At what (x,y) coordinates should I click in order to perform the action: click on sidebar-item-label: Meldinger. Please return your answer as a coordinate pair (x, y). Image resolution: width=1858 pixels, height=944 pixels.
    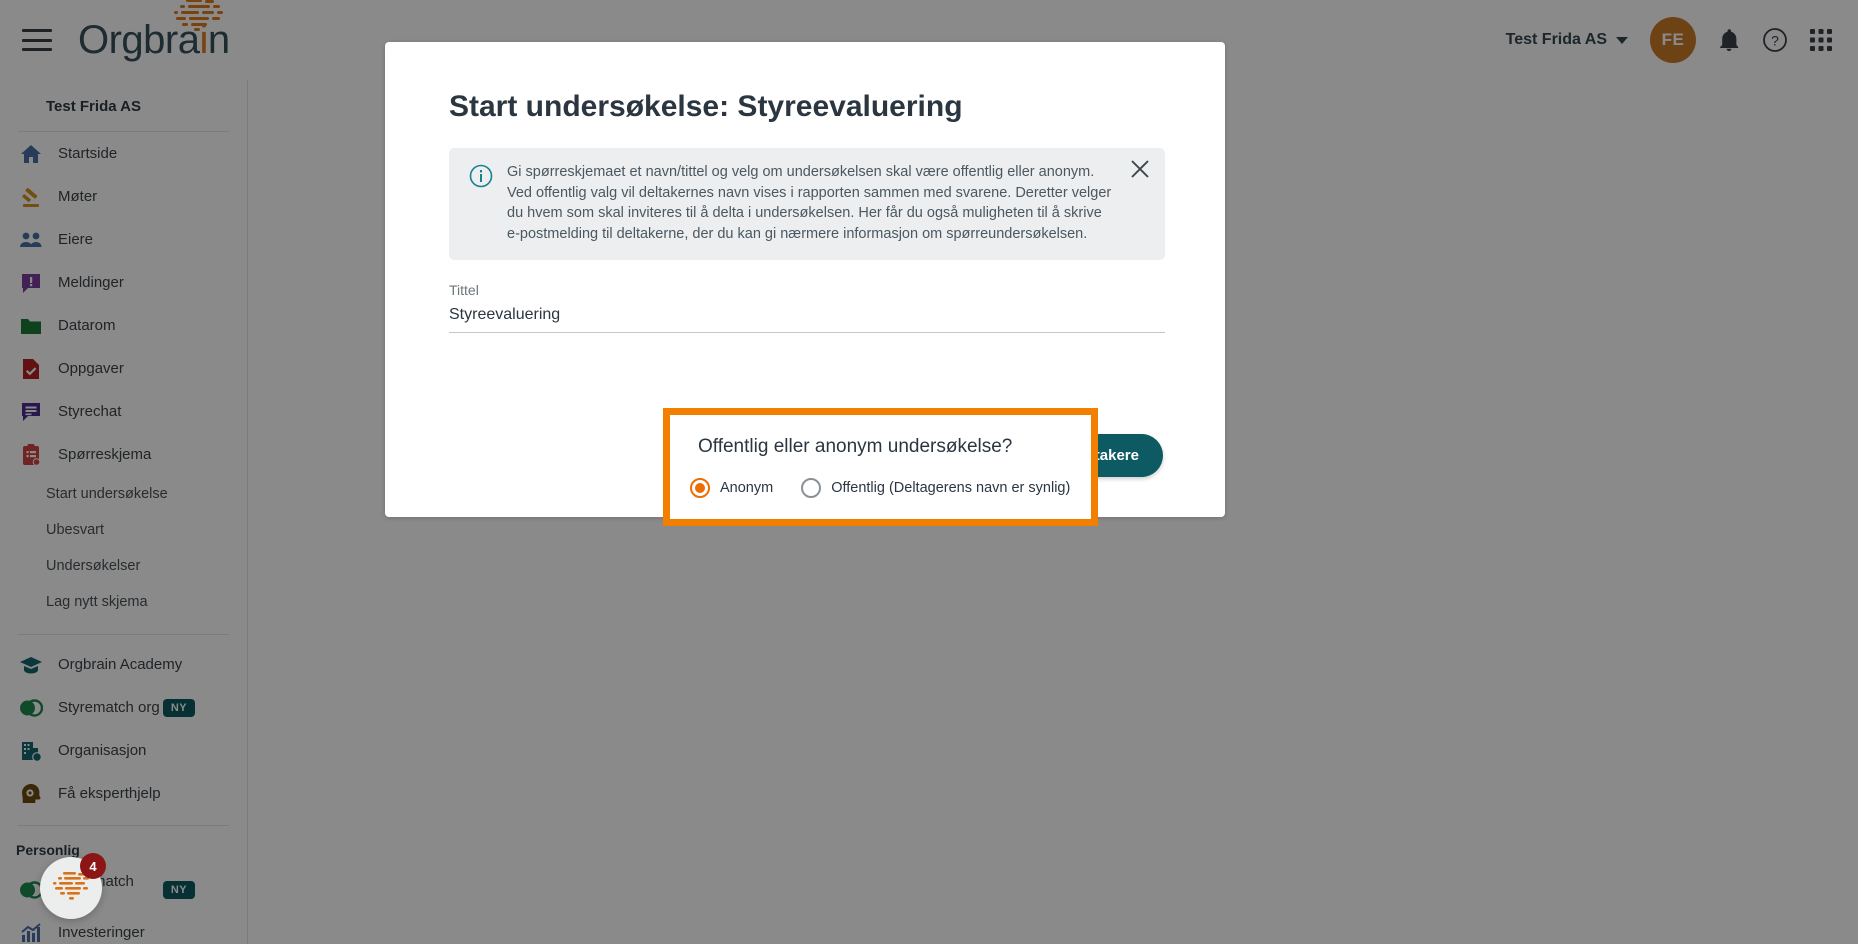
    Looking at the image, I should click on (91, 282).